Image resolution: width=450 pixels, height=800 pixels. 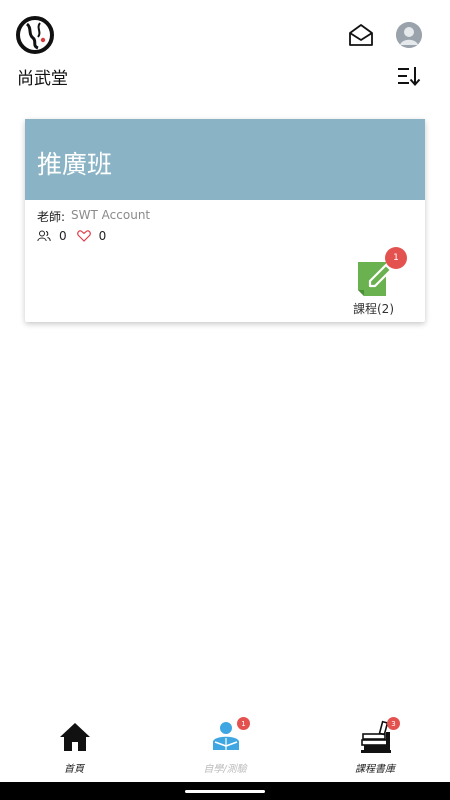 What do you see at coordinates (409, 35) in the screenshot?
I see `user-avatar-icon` at bounding box center [409, 35].